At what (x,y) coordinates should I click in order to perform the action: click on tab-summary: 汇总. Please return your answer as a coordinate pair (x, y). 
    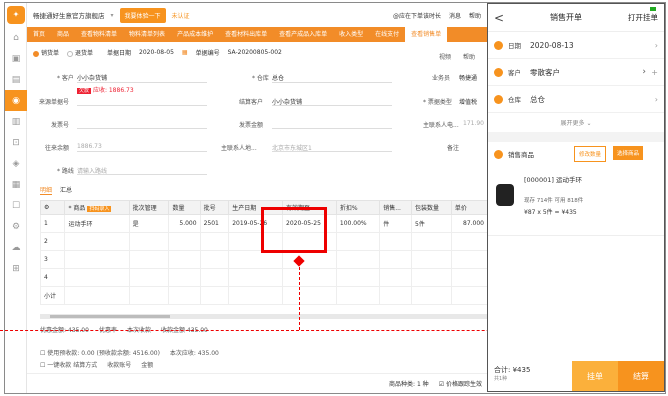
    Looking at the image, I should click on (66, 190).